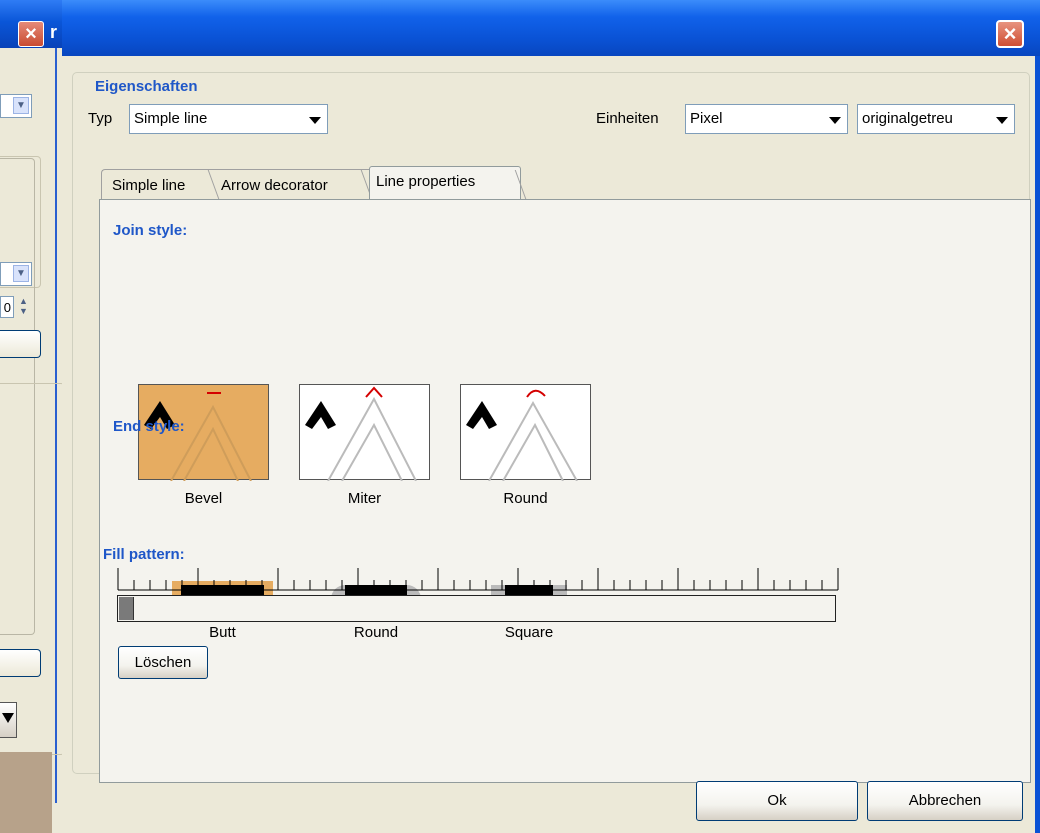  Describe the element at coordinates (54, 32) in the screenshot. I see `background-title-fragment: r` at that location.